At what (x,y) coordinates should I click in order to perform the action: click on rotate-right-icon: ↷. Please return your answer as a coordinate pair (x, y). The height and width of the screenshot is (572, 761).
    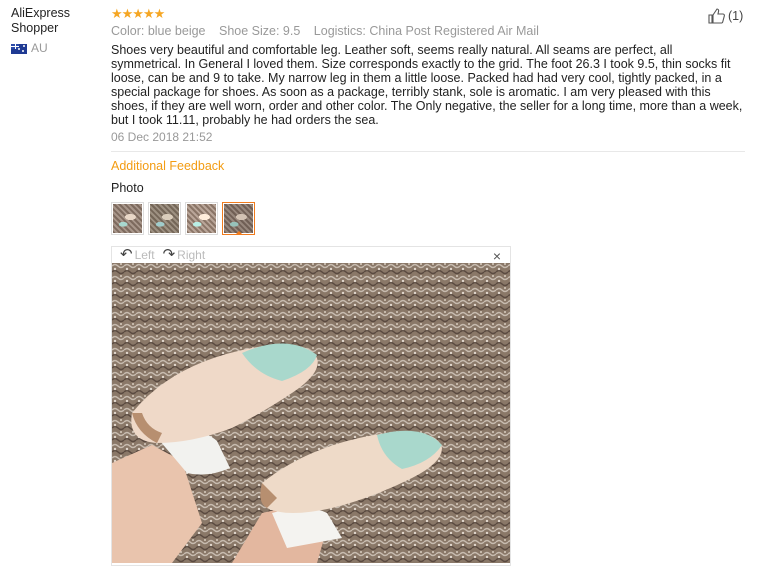
    Looking at the image, I should click on (169, 254).